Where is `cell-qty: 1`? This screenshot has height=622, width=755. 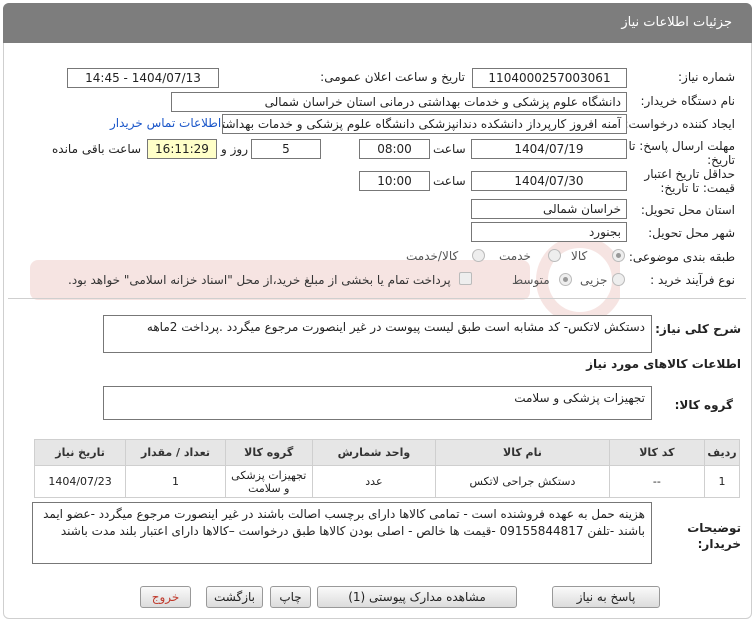
cell-qty: 1 is located at coordinates (175, 481).